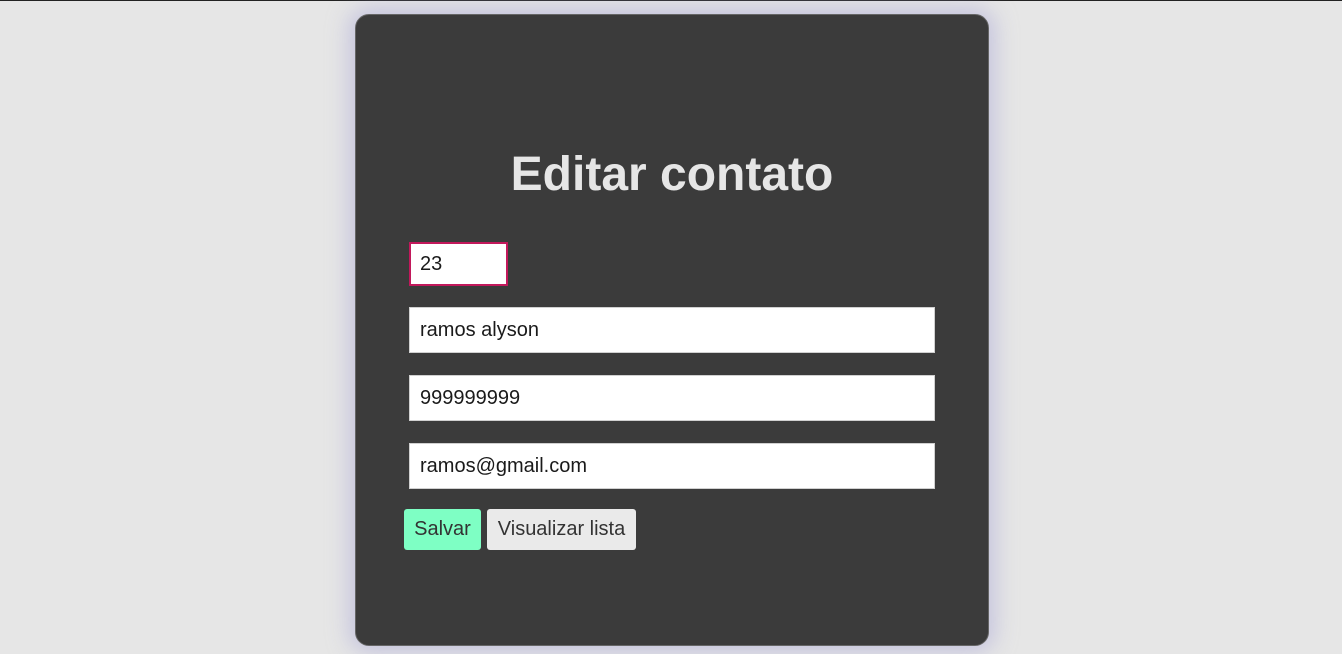 The height and width of the screenshot is (654, 1342). What do you see at coordinates (561, 529) in the screenshot?
I see `view-list-button: Visualizar lista` at bounding box center [561, 529].